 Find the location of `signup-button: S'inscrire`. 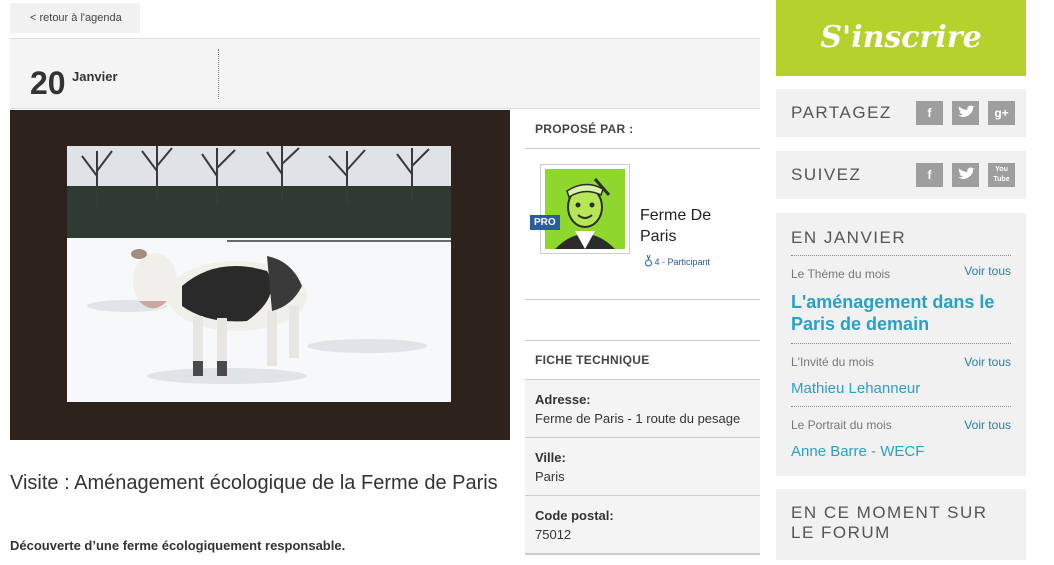

signup-button: S'inscrire is located at coordinates (901, 38).